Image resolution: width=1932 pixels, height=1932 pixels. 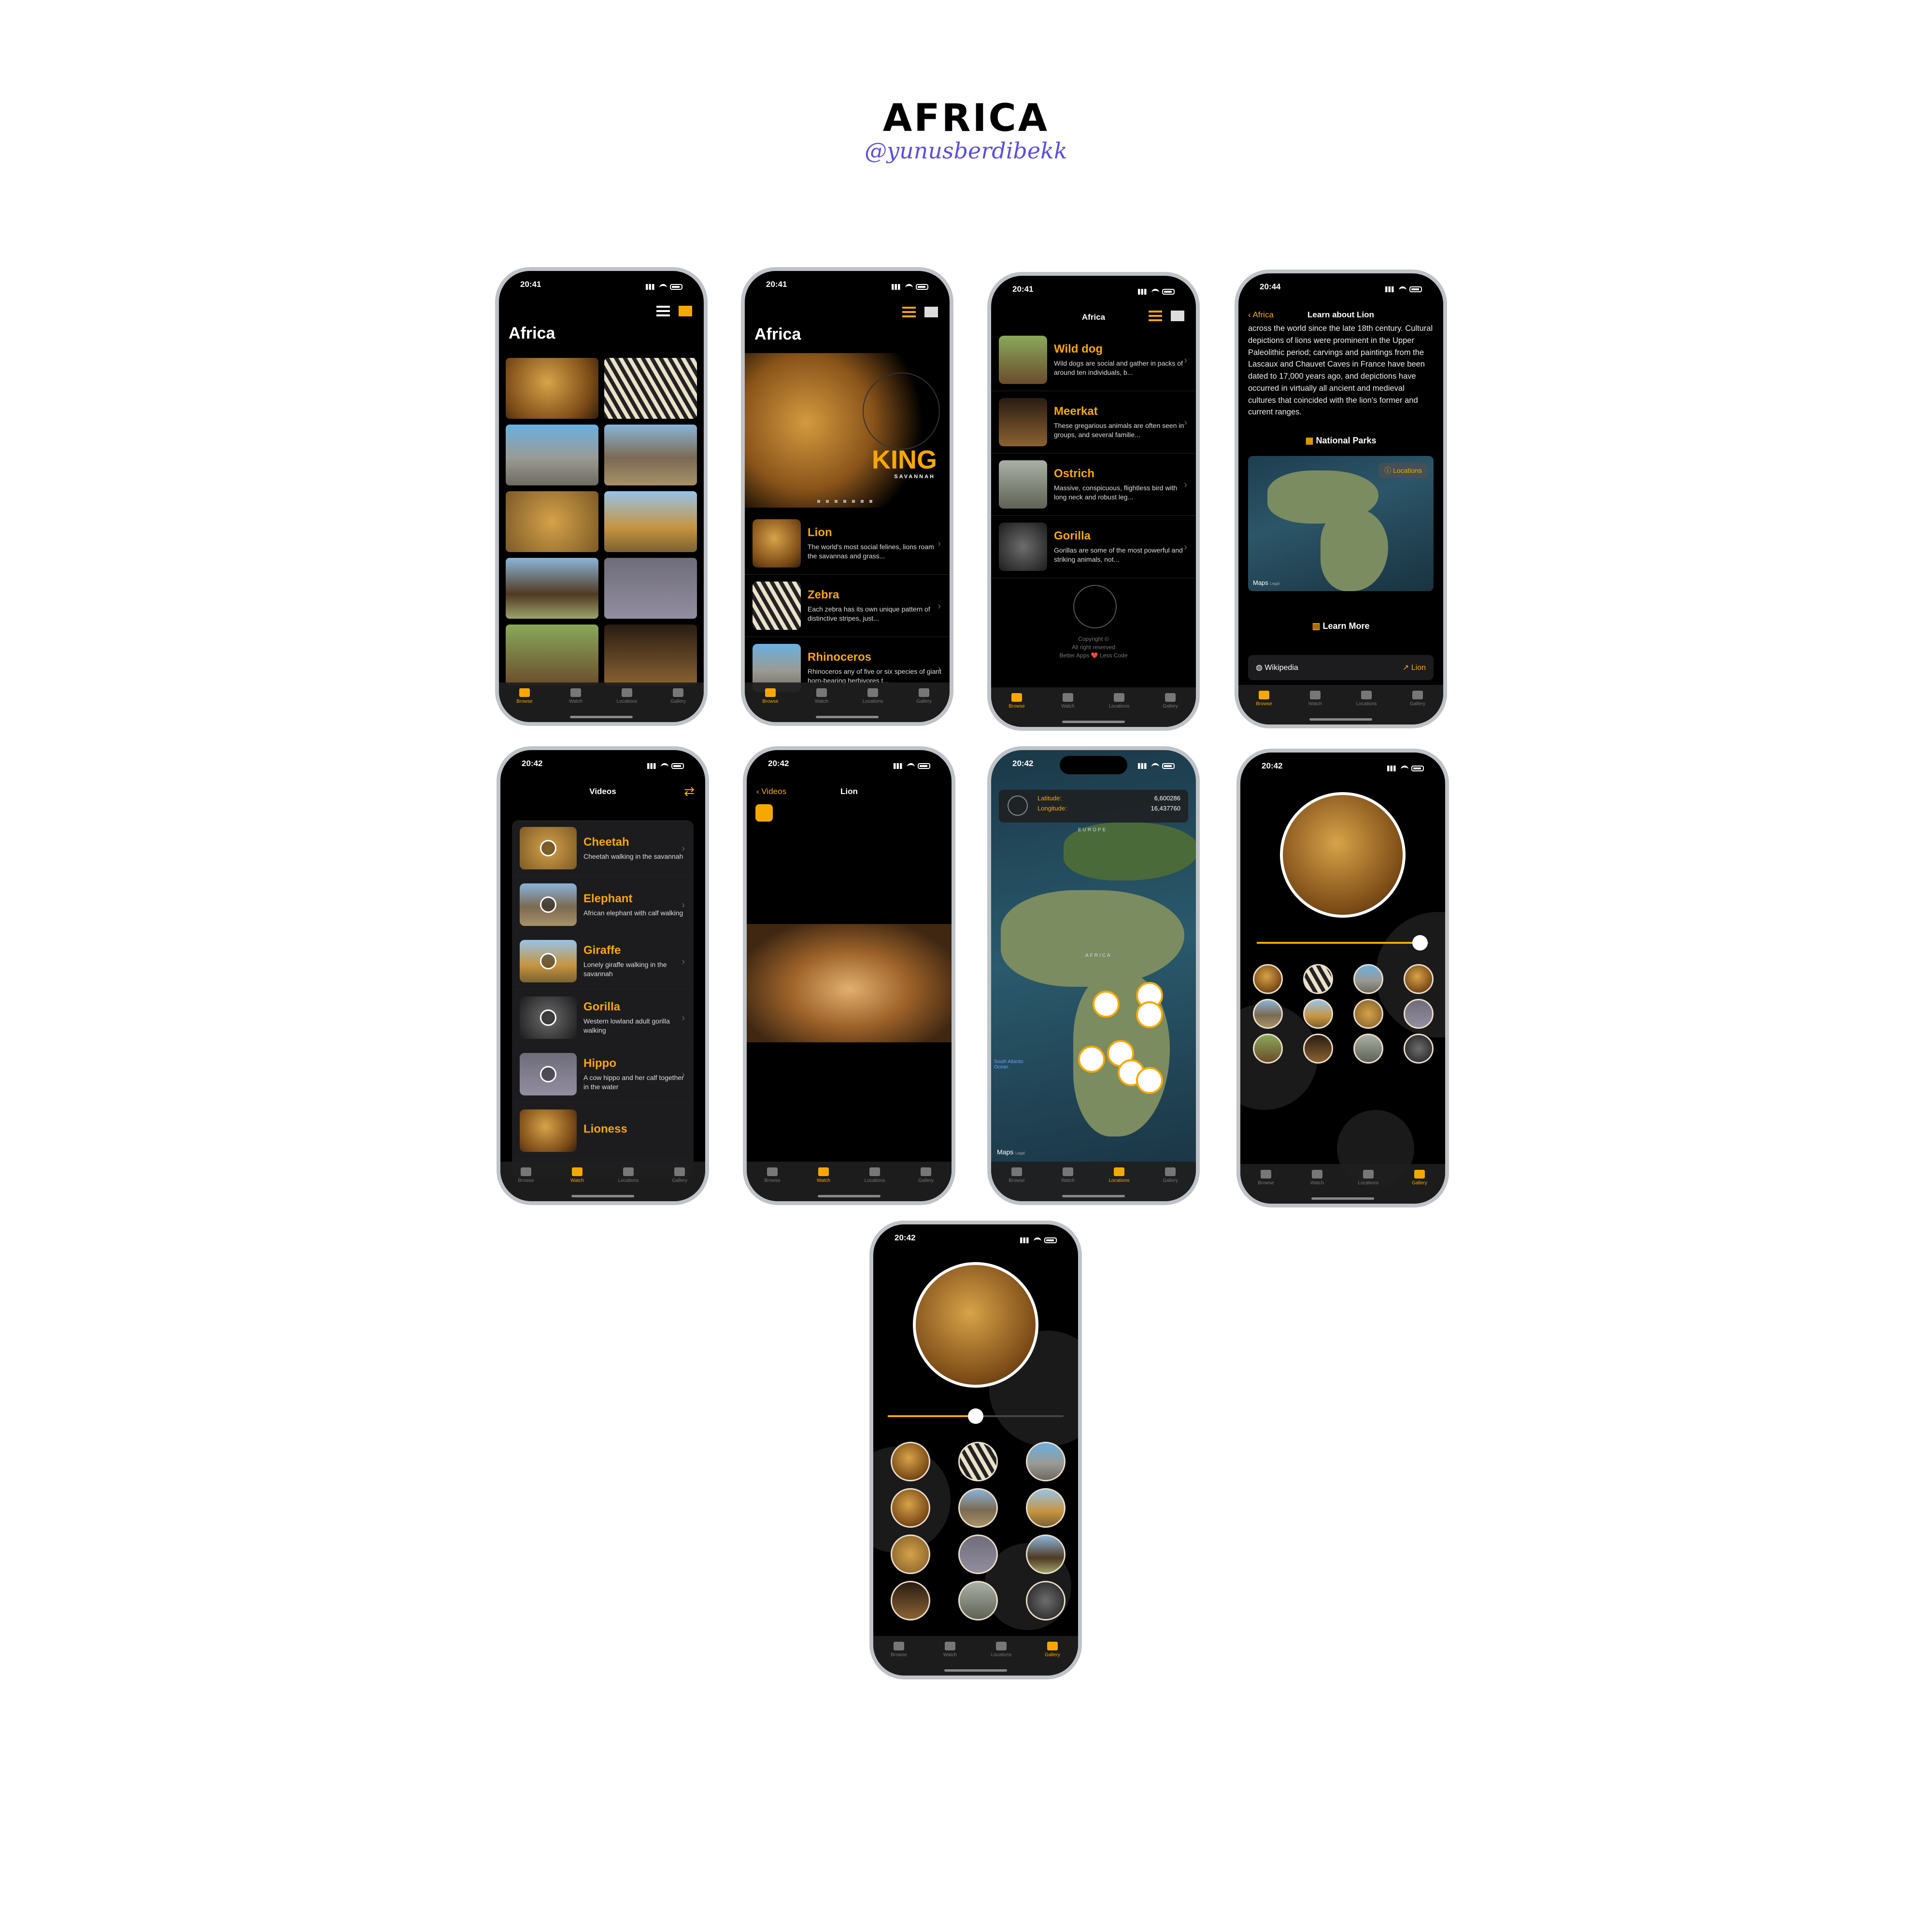 I want to click on hero-banner: KING SAVANNAH, so click(x=847, y=430).